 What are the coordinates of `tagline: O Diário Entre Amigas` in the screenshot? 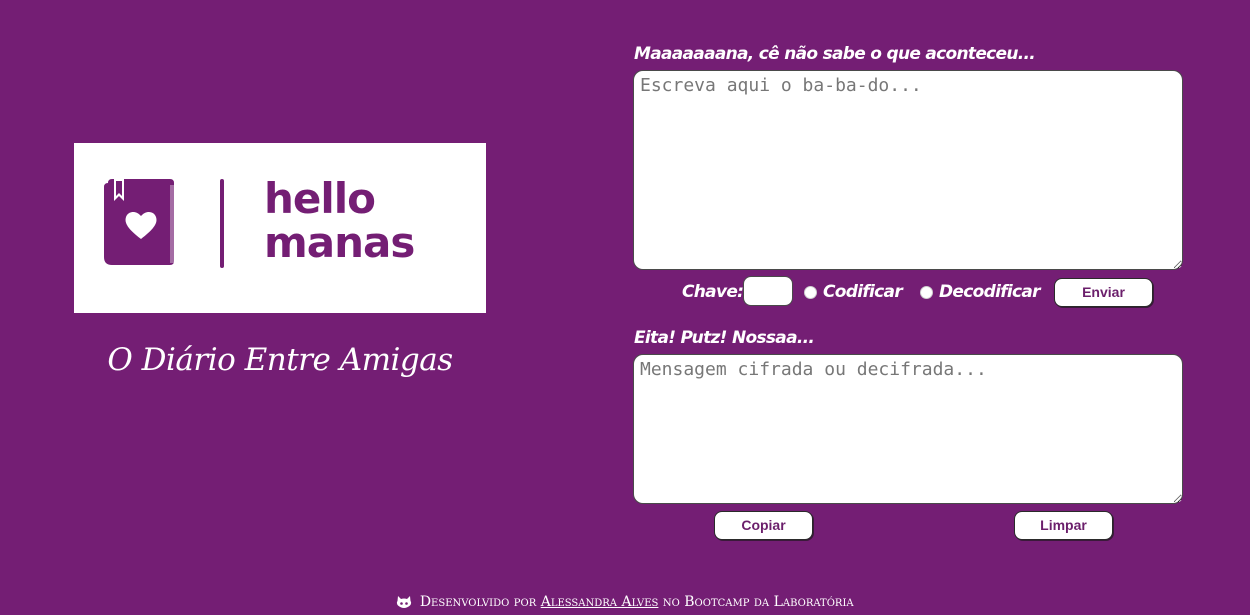 It's located at (280, 360).